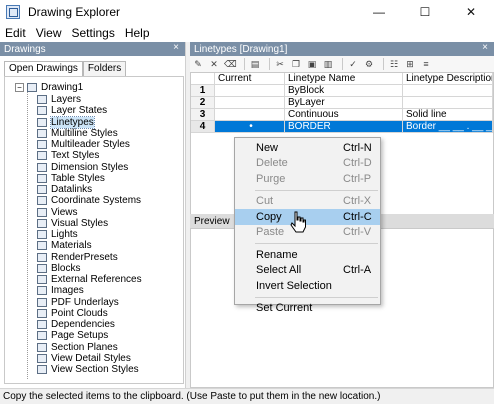 The image size is (494, 404). I want to click on menu-separator, so click(316, 243).